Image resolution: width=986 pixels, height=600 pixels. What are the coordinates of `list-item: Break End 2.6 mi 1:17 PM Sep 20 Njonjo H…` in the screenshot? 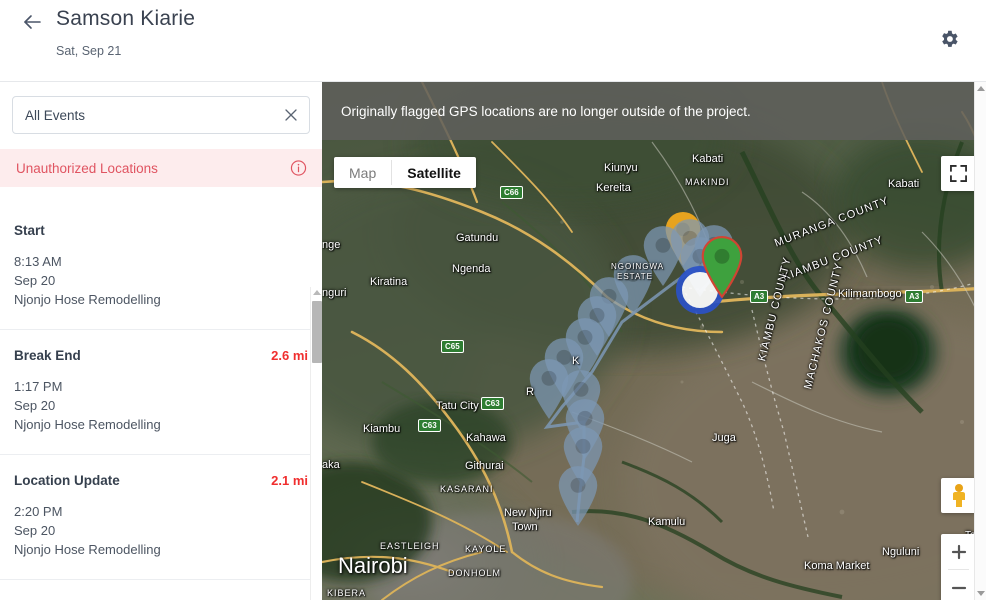 It's located at (161, 392).